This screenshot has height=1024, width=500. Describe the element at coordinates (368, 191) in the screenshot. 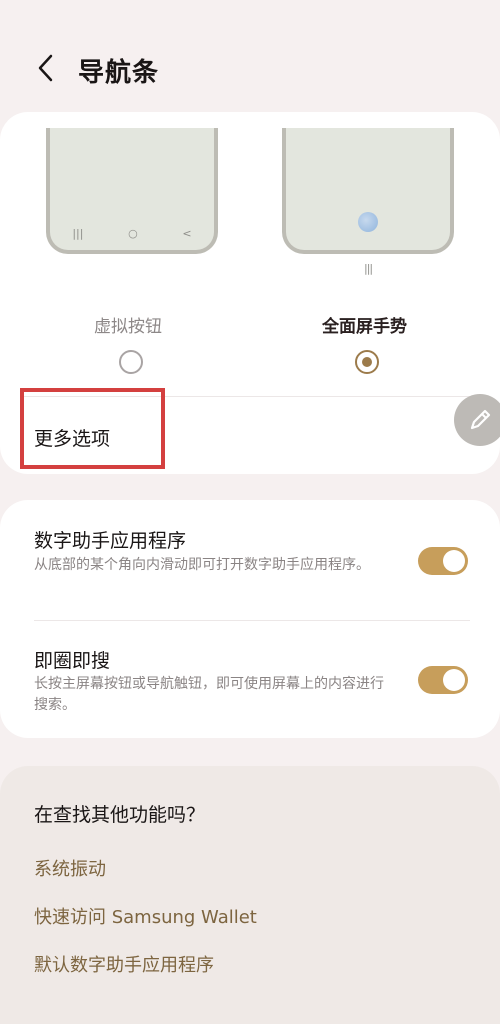

I see `gesture-preview` at that location.